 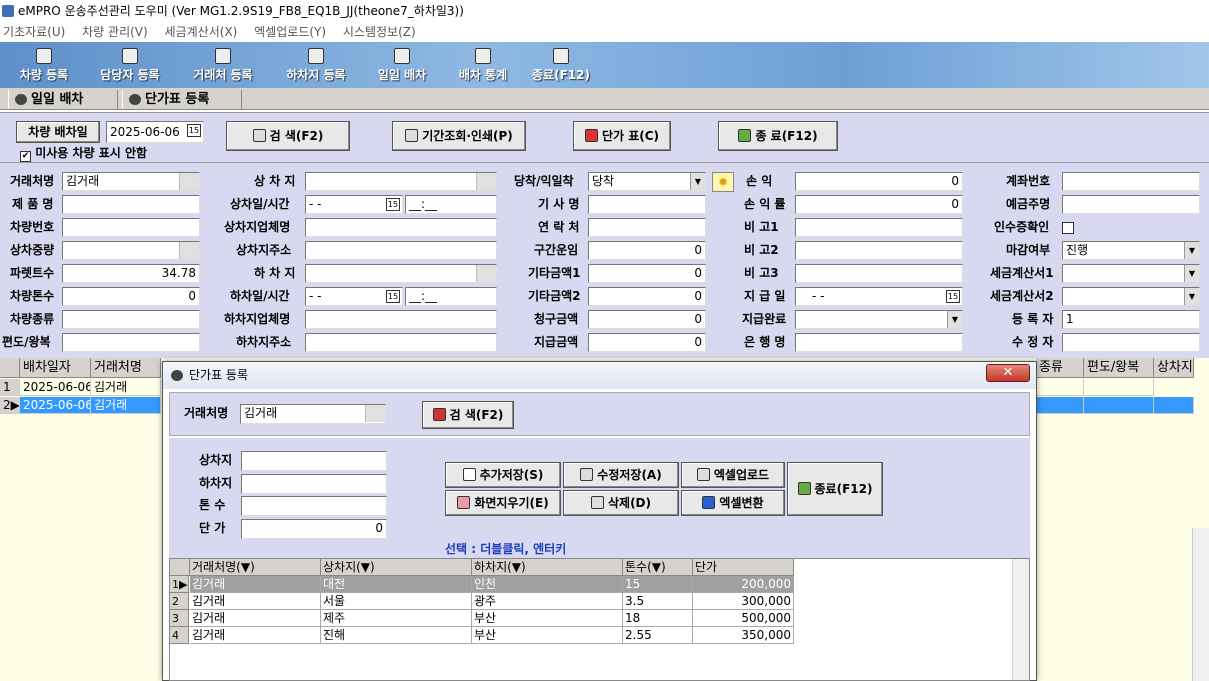 I want to click on vehicle-no-input, so click(x=131, y=227).